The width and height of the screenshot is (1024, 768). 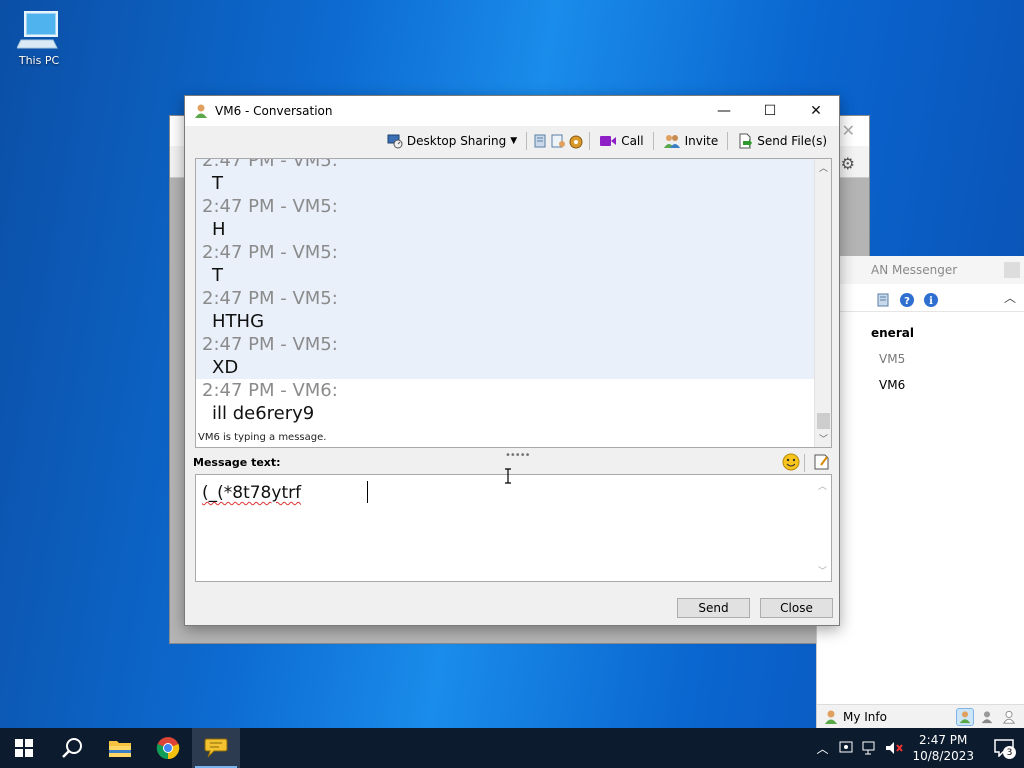 I want to click on svg-text: i, so click(x=931, y=301).